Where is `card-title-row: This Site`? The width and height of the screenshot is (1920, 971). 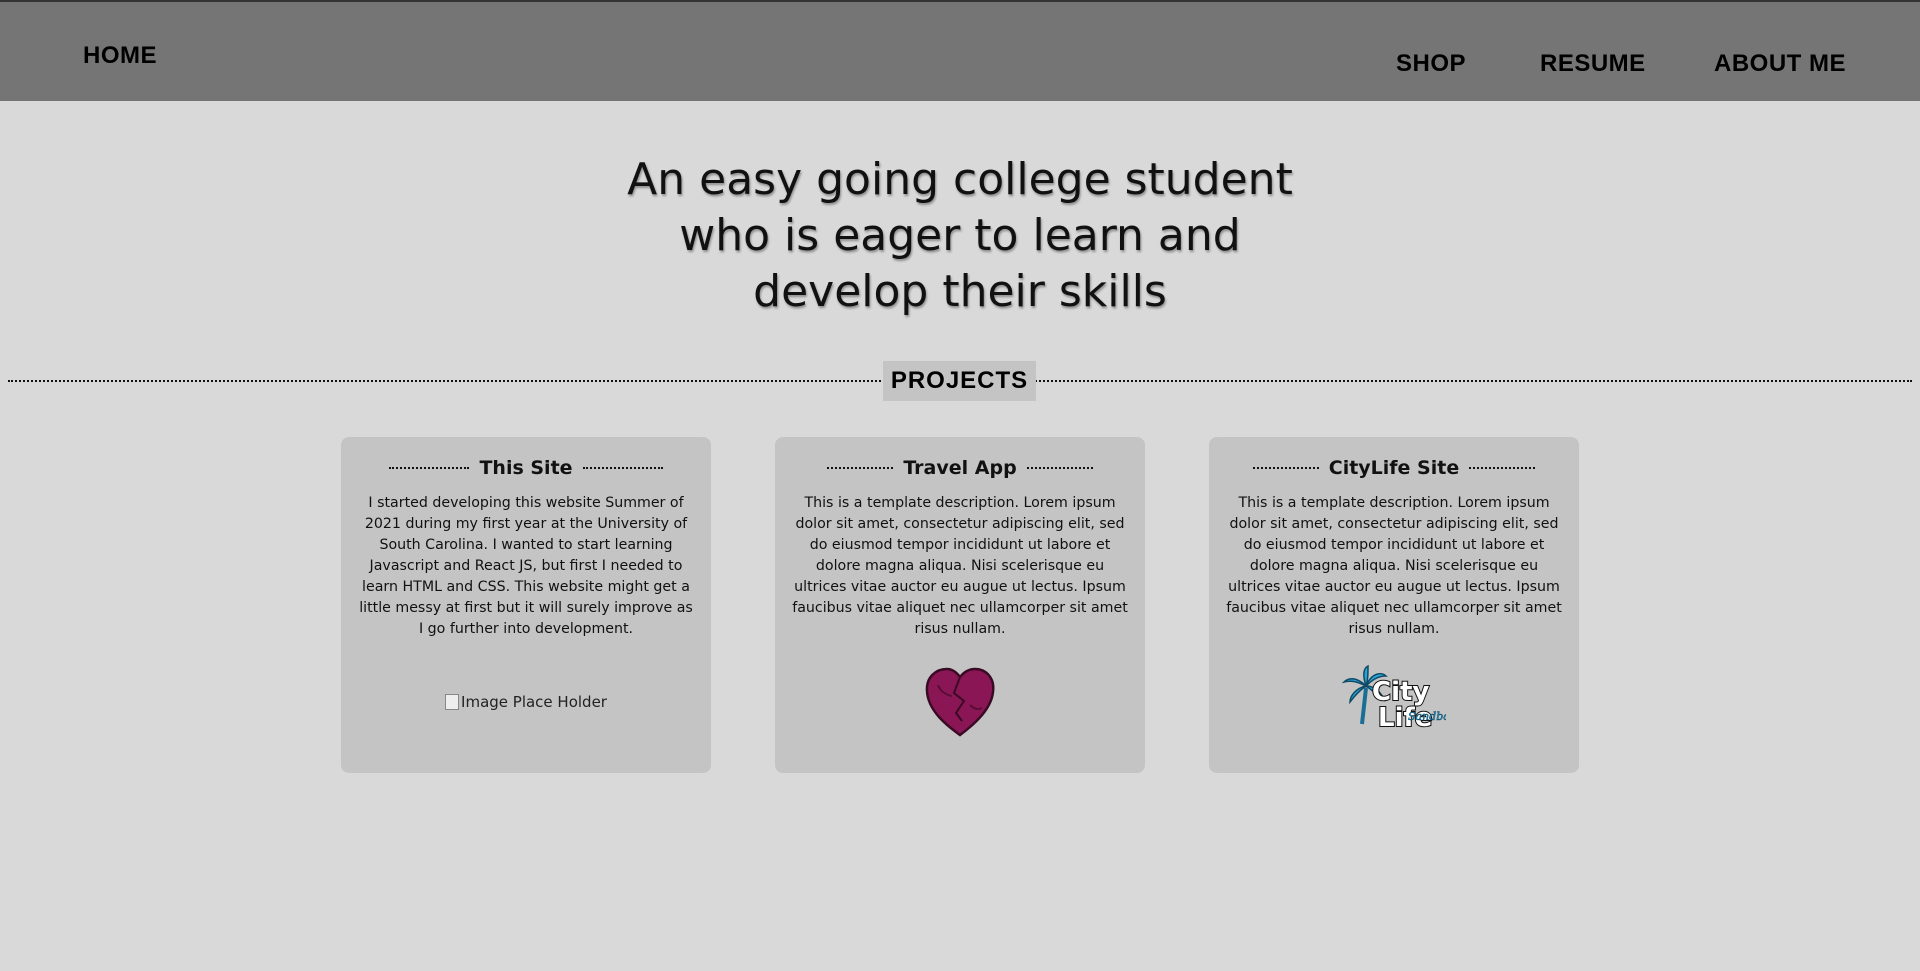 card-title-row: This Site is located at coordinates (526, 468).